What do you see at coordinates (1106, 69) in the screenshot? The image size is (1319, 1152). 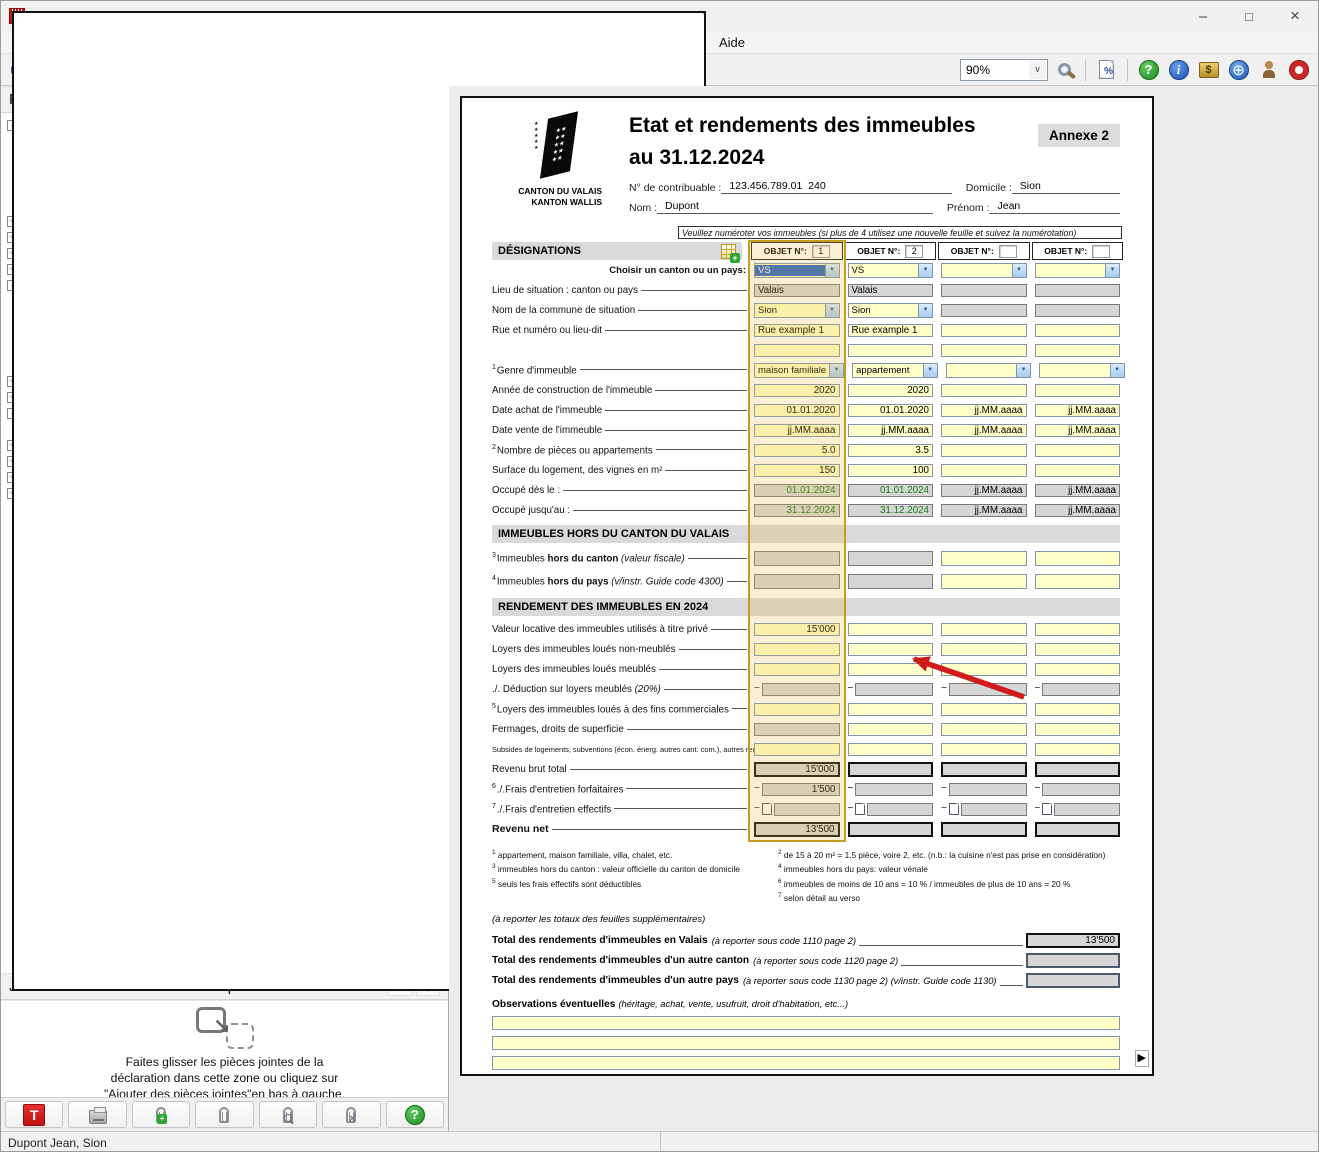 I see `percent-document-button` at bounding box center [1106, 69].